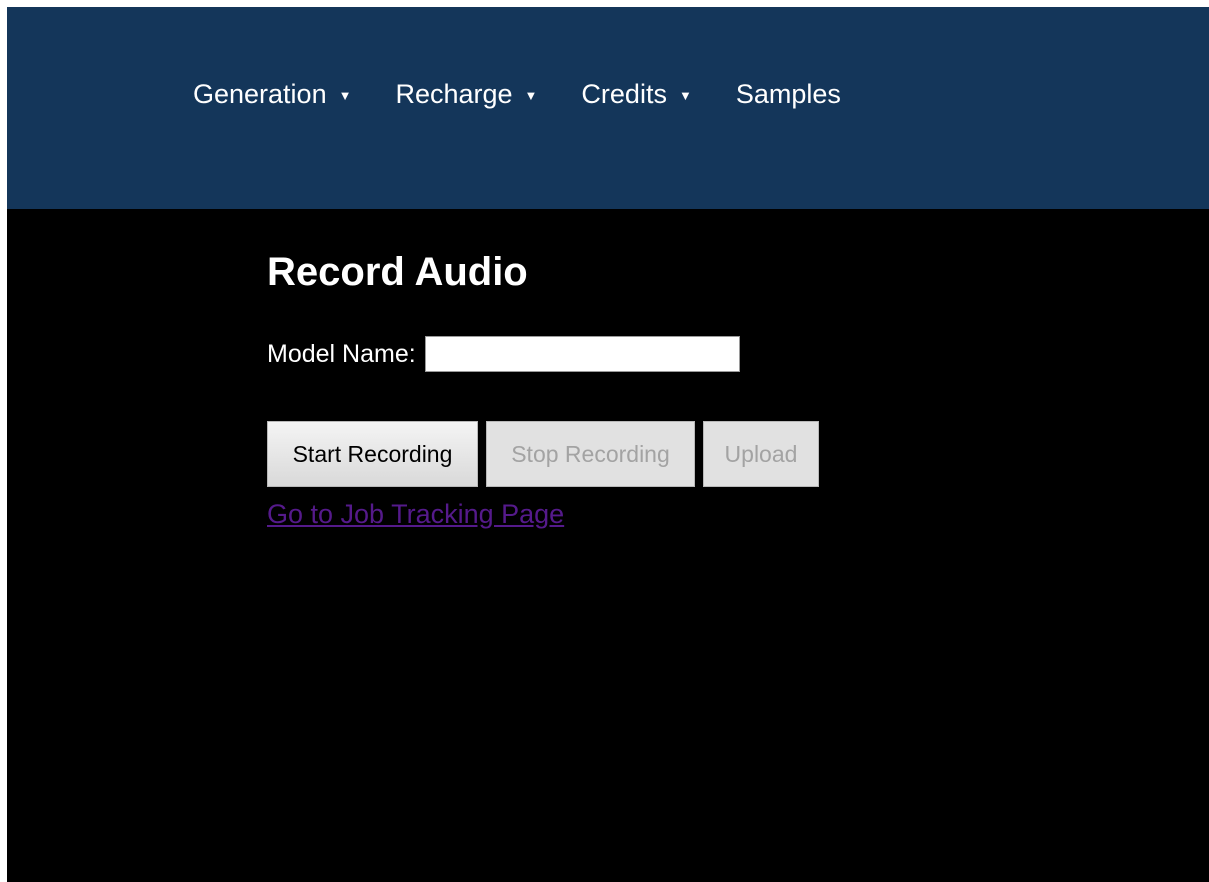 The image size is (1209, 882). Describe the element at coordinates (582, 354) in the screenshot. I see `model-name-input` at that location.